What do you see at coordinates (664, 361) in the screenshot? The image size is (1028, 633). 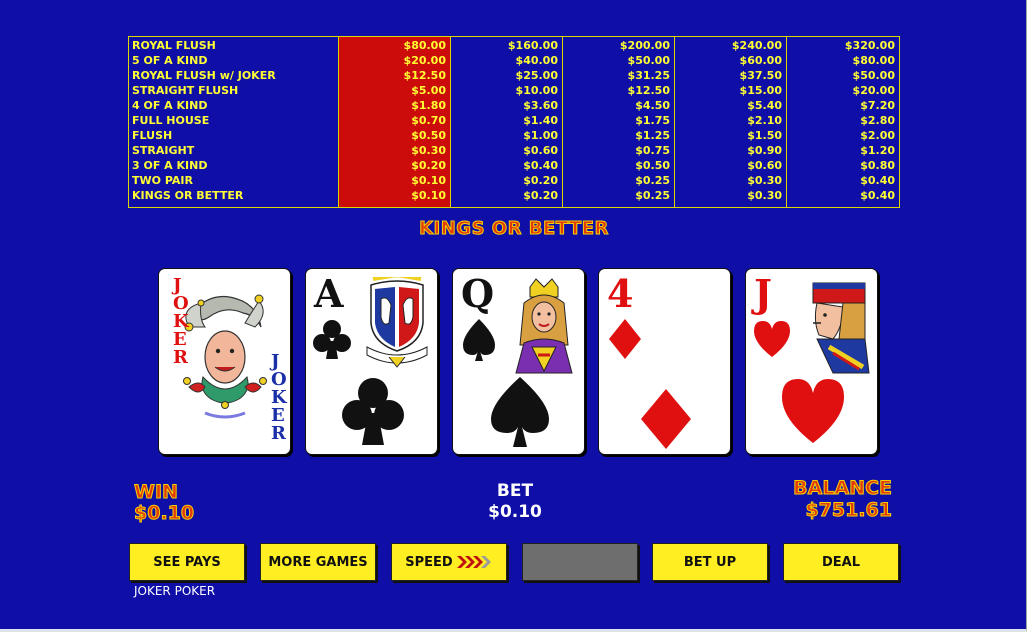 I see `card-4-four-of-diamonds: 4` at bounding box center [664, 361].